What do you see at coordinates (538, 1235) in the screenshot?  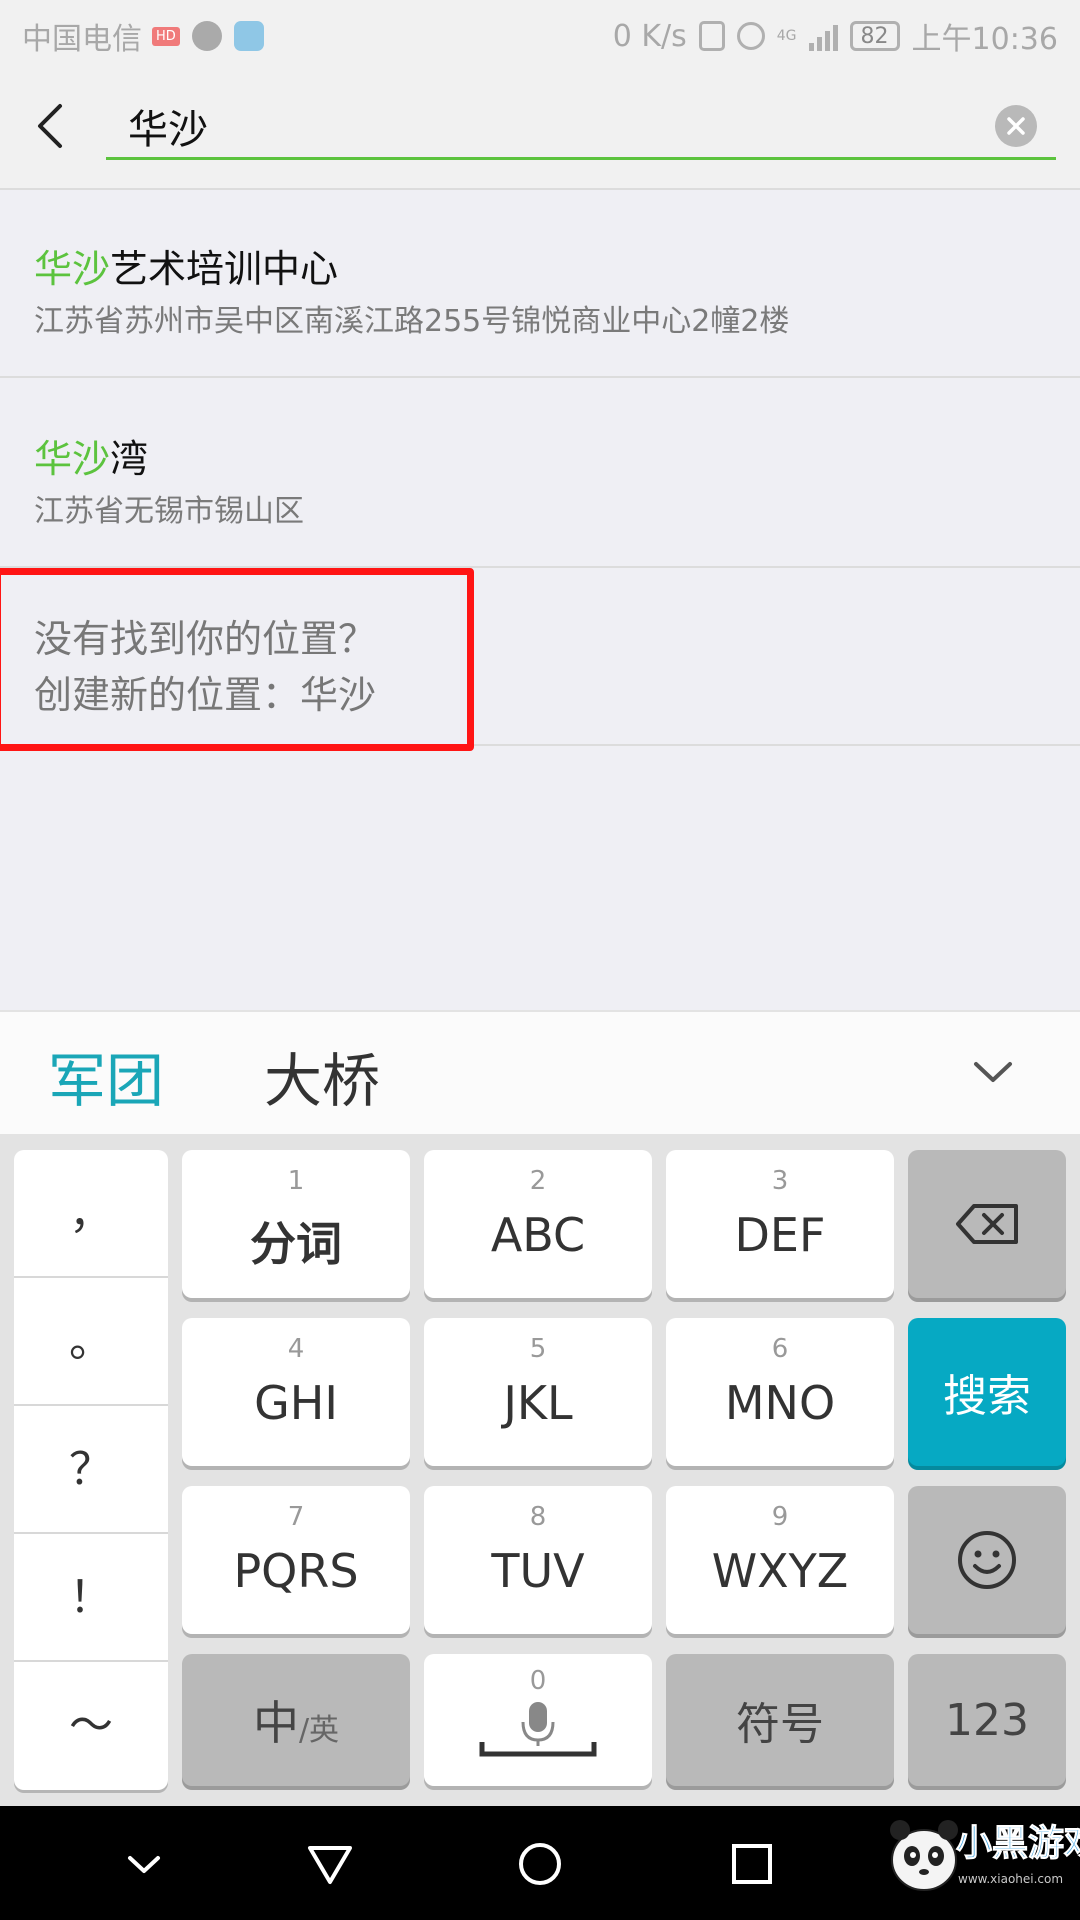 I see `key-label: ABC` at bounding box center [538, 1235].